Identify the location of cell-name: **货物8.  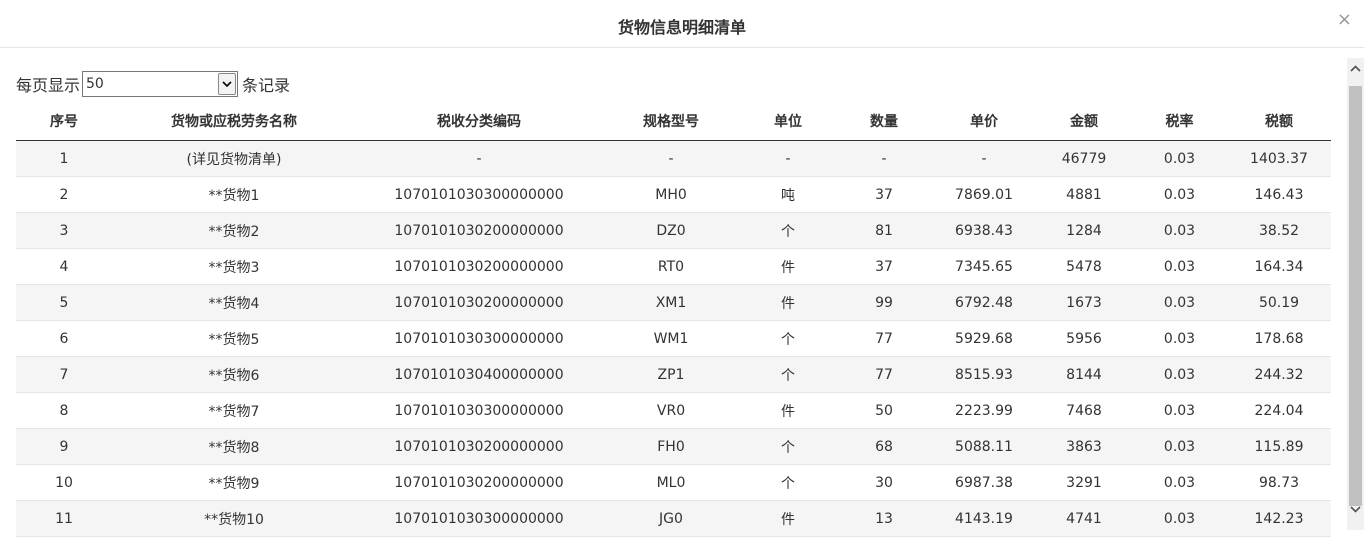
(234, 446).